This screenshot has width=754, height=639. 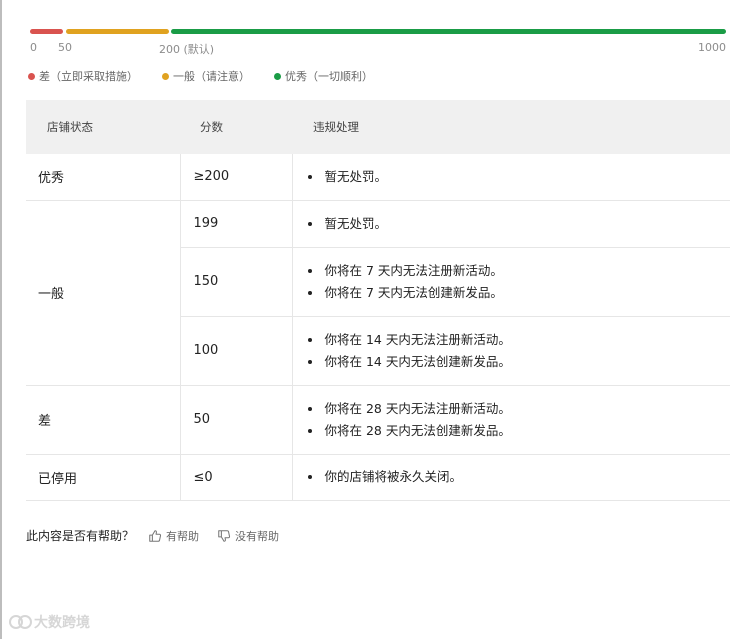 What do you see at coordinates (519, 409) in the screenshot?
I see `action-item: 你将在 28 天内无法注册新活动。` at bounding box center [519, 409].